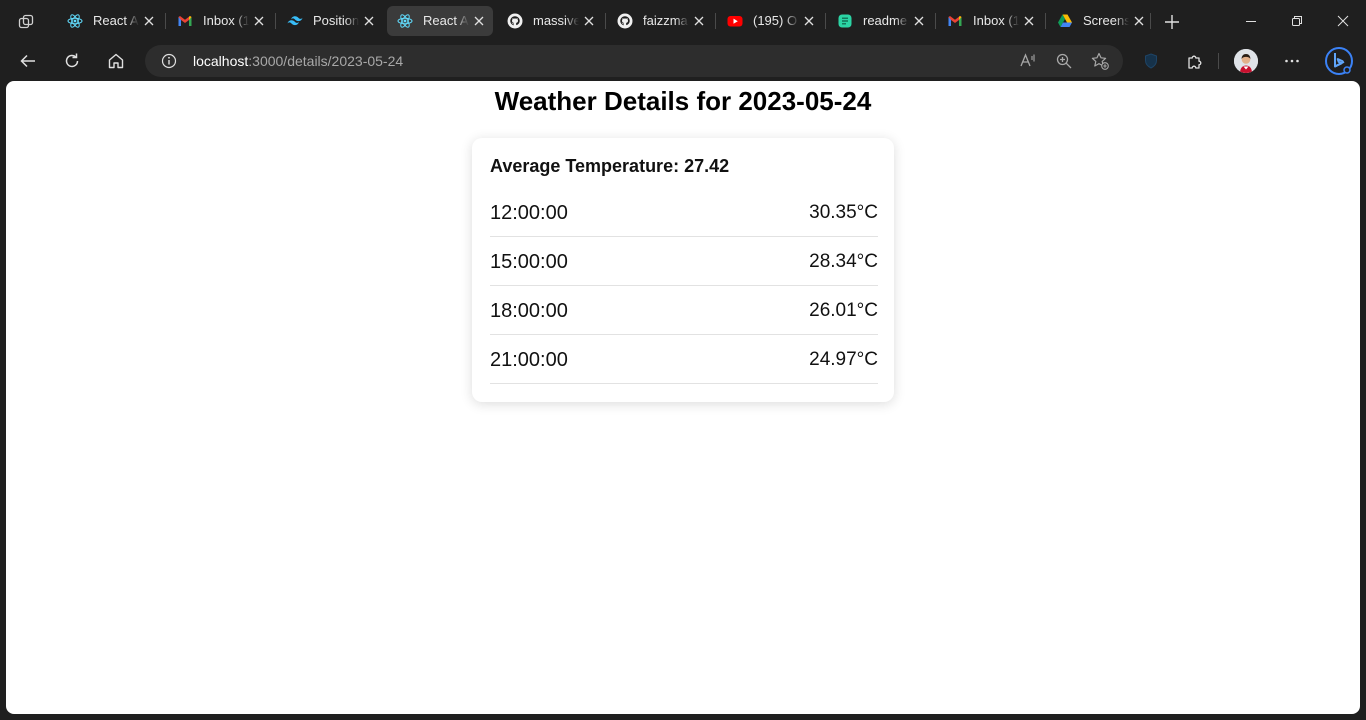 Image resolution: width=1366 pixels, height=720 pixels. What do you see at coordinates (72, 61) in the screenshot?
I see `refresh-icon` at bounding box center [72, 61].